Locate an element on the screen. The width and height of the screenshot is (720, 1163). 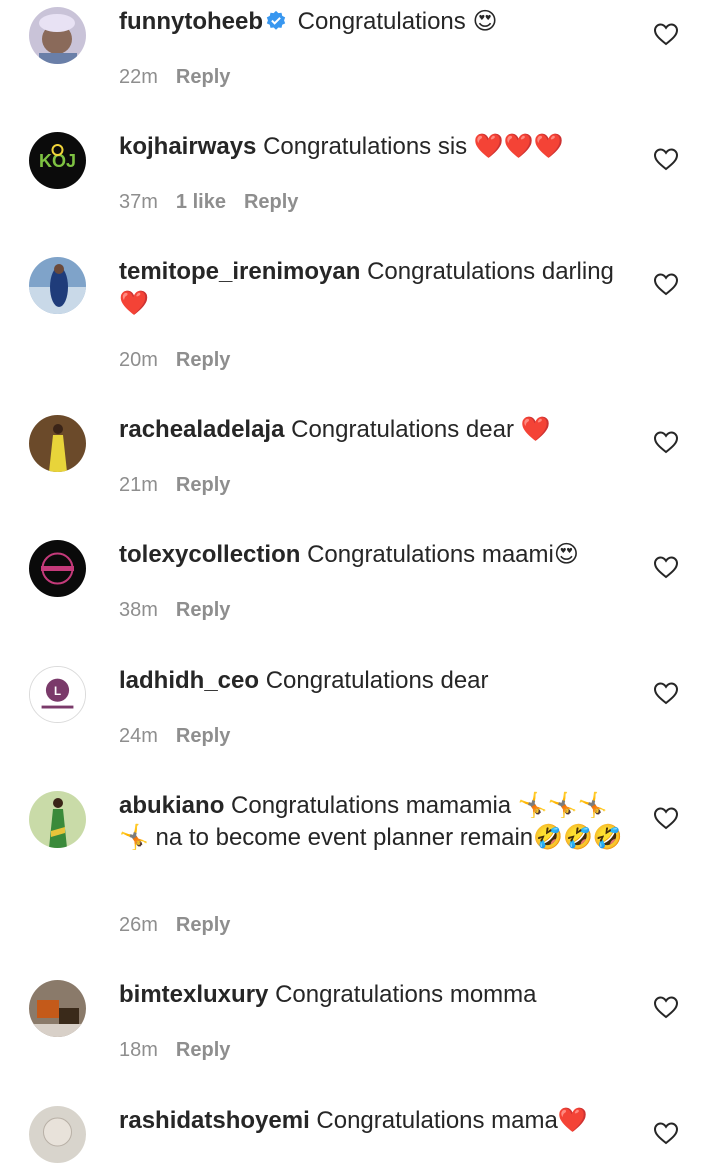
username: abukiano is located at coordinates (171, 805).